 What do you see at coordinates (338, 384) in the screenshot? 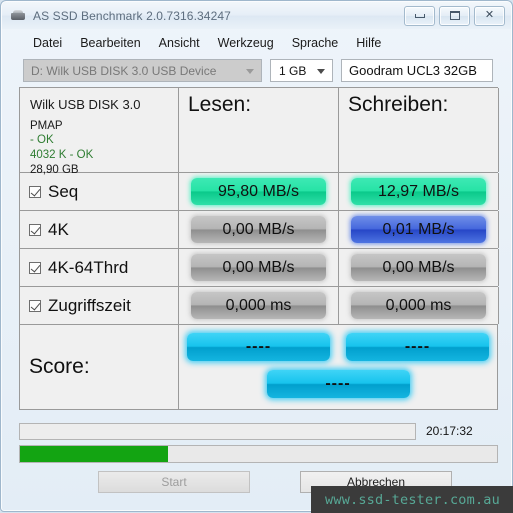
I see `score-pill-total: ----` at bounding box center [338, 384].